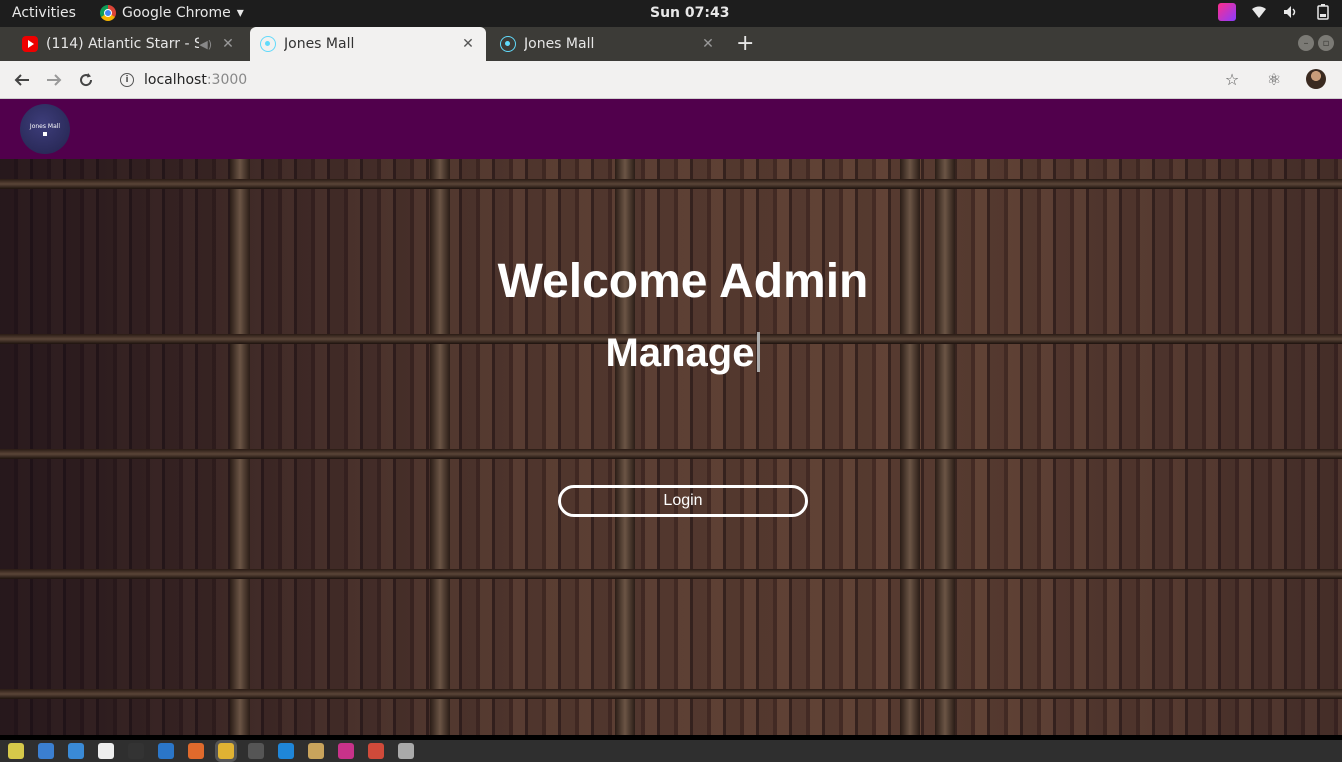 This screenshot has height=762, width=1342. I want to click on audio-playing-icon: ◀), so click(205, 44).